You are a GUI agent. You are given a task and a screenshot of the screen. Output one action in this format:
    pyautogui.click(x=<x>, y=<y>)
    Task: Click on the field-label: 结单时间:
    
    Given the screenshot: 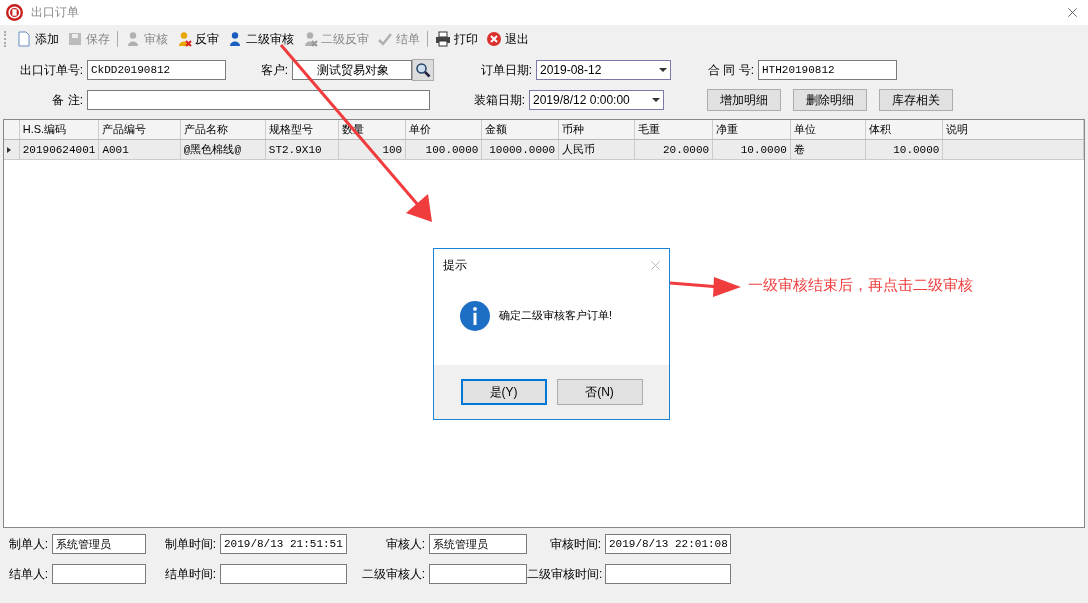 What is the action you would take?
    pyautogui.click(x=189, y=574)
    